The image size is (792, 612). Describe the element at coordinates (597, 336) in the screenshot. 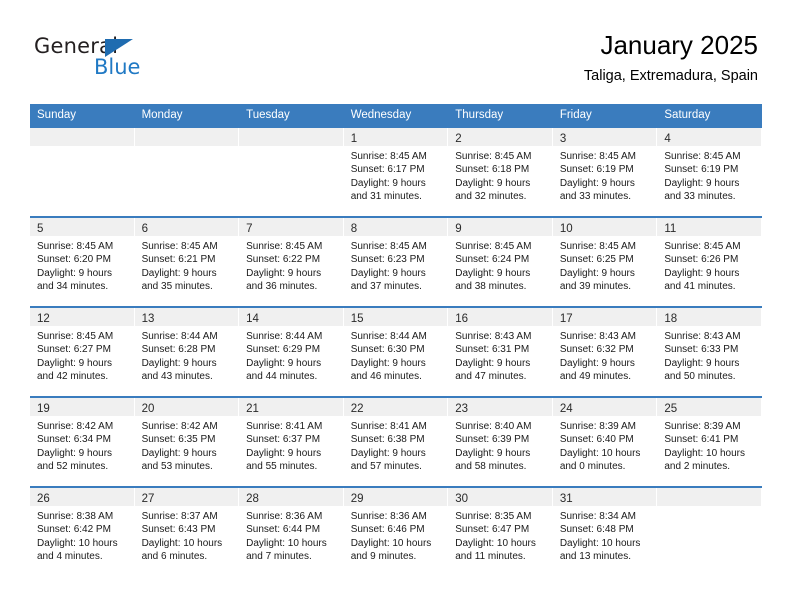

I see `sunrise-text: Sunrise: 8:43 AM` at that location.